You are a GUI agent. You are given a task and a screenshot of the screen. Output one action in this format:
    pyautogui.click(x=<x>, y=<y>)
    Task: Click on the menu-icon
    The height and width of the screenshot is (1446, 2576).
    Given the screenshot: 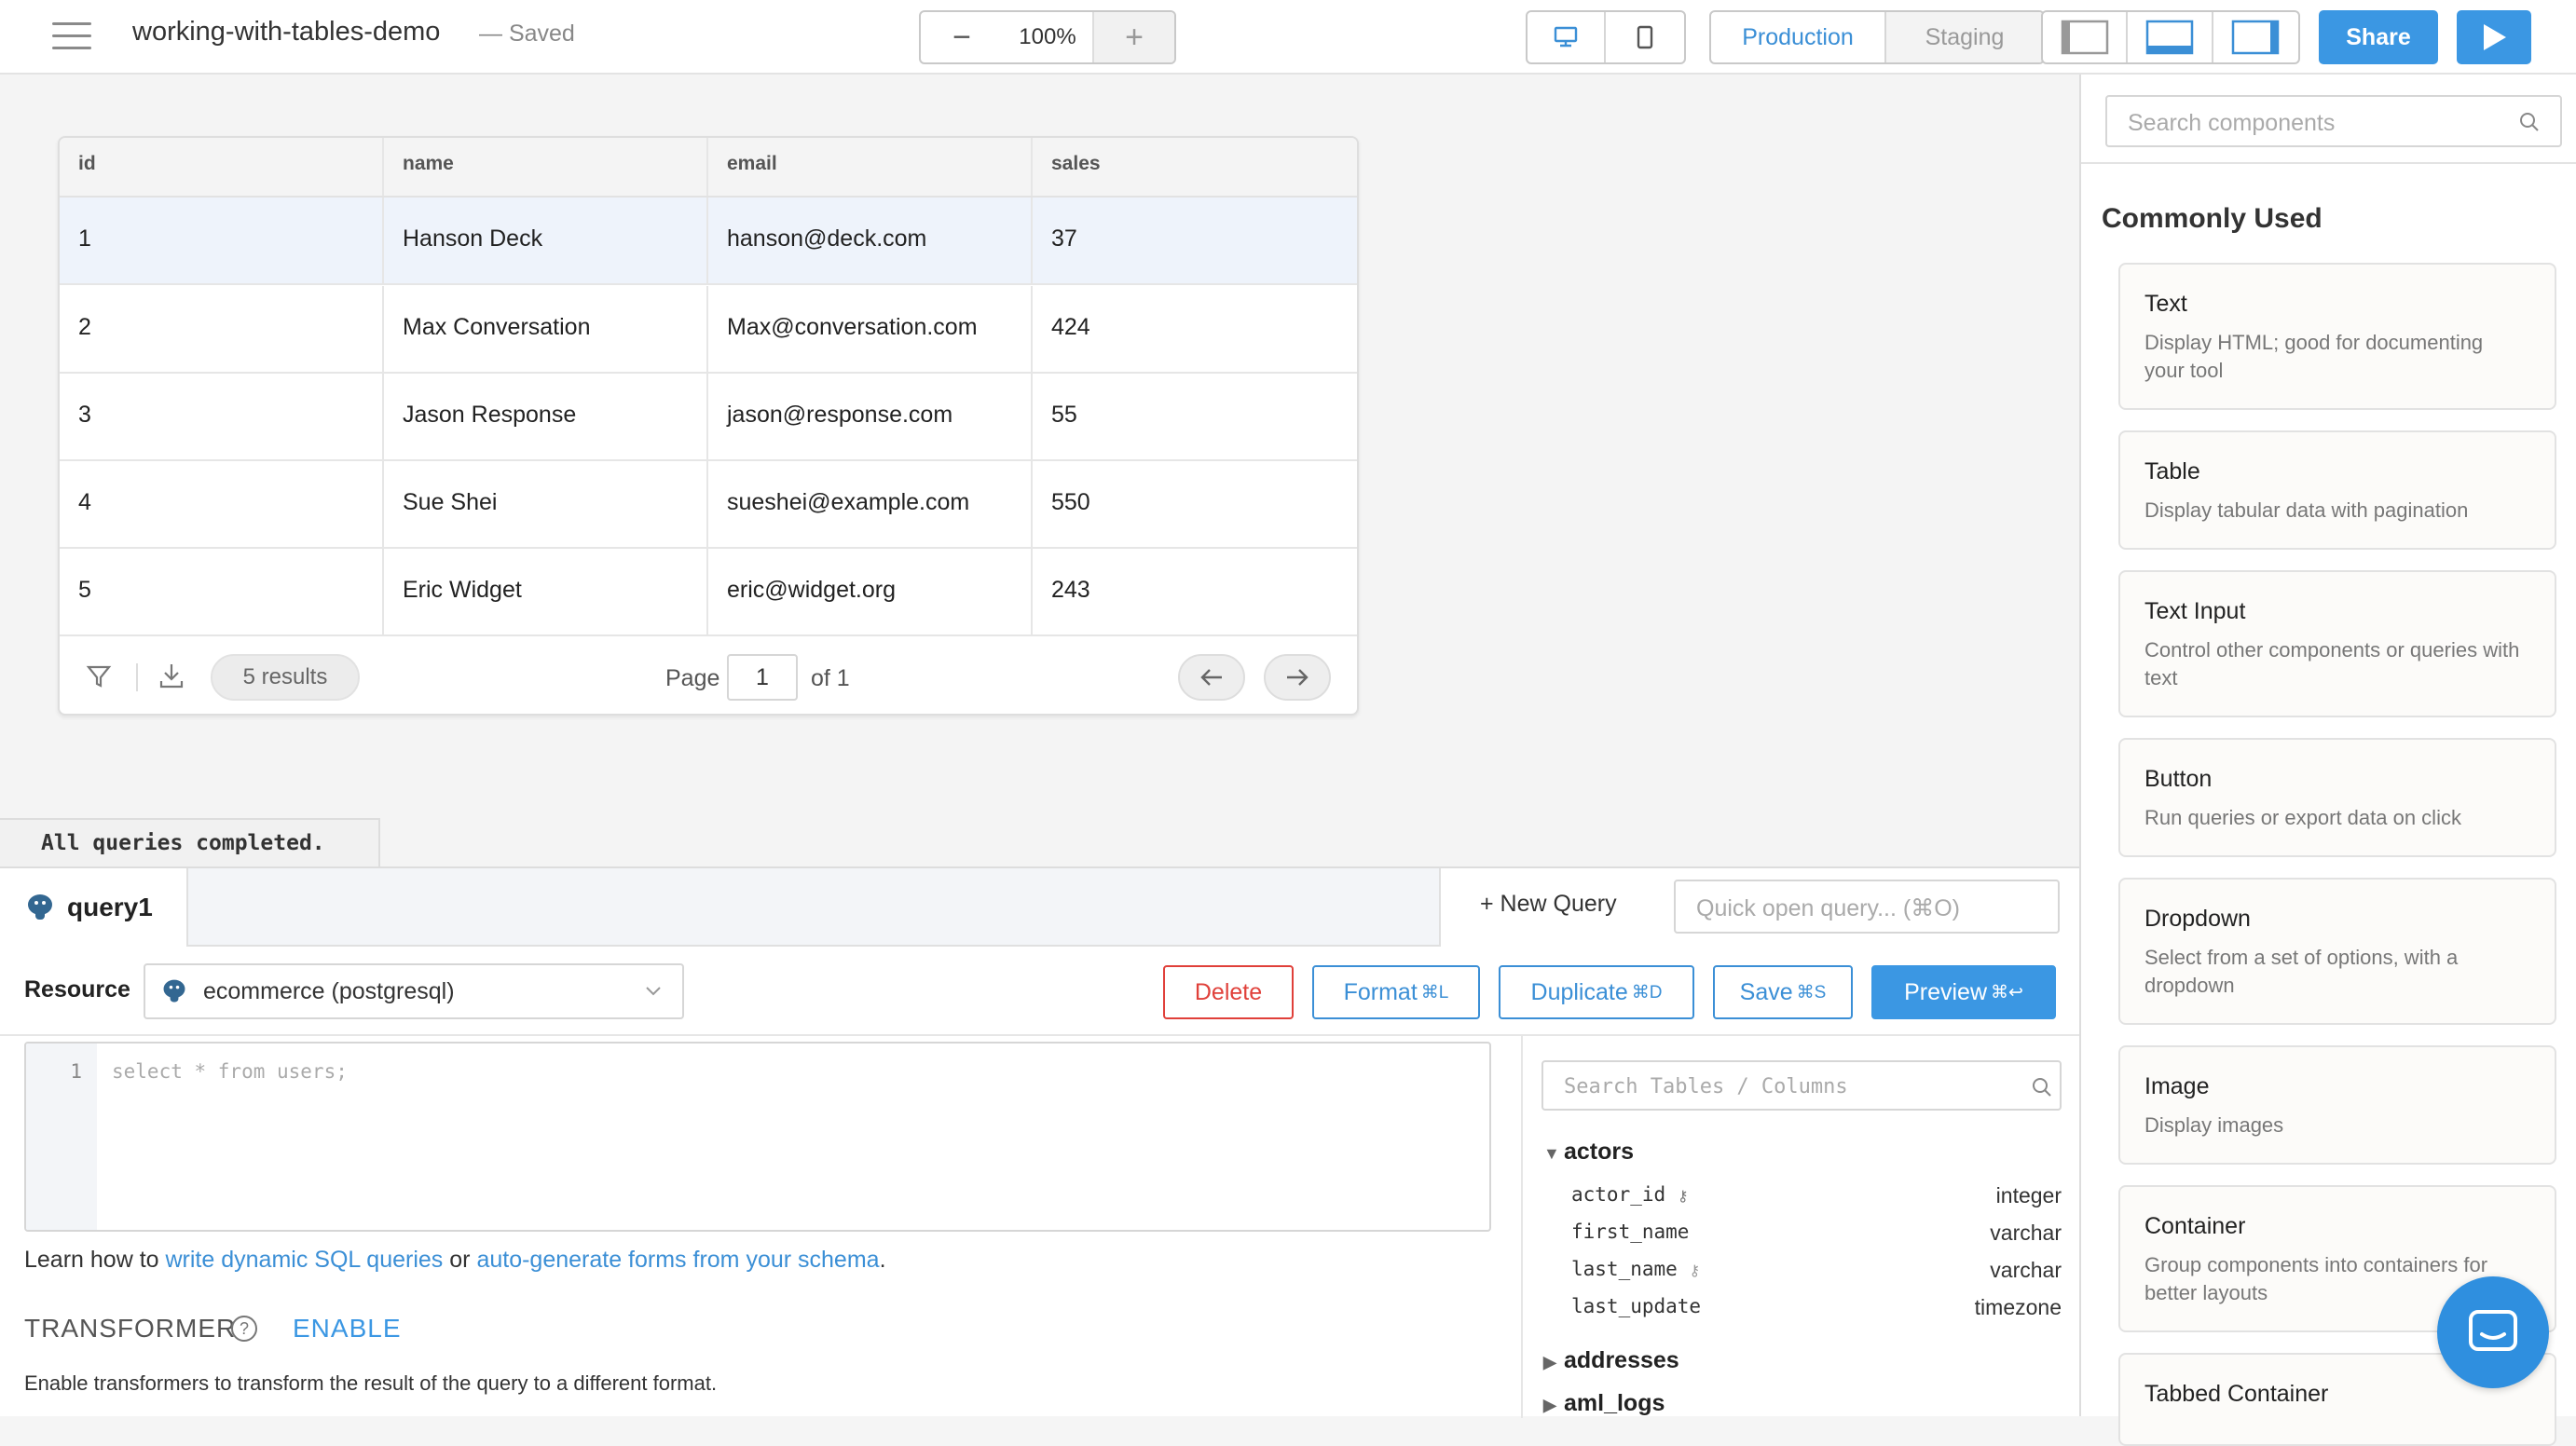 What is the action you would take?
    pyautogui.click(x=71, y=37)
    